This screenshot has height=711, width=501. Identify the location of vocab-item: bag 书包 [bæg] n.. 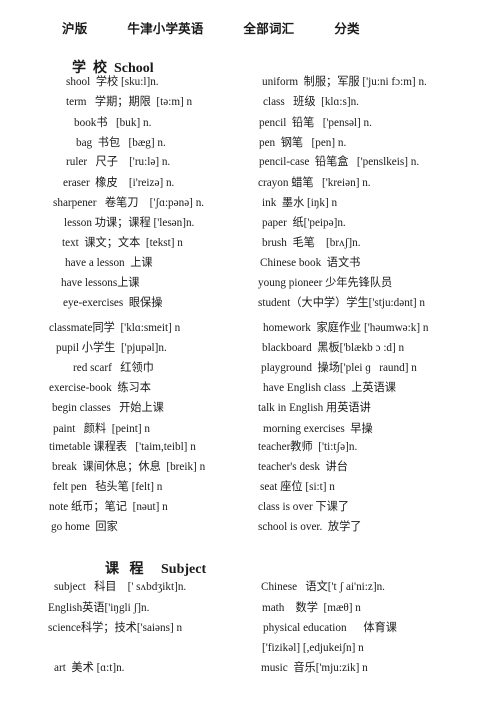
(121, 143).